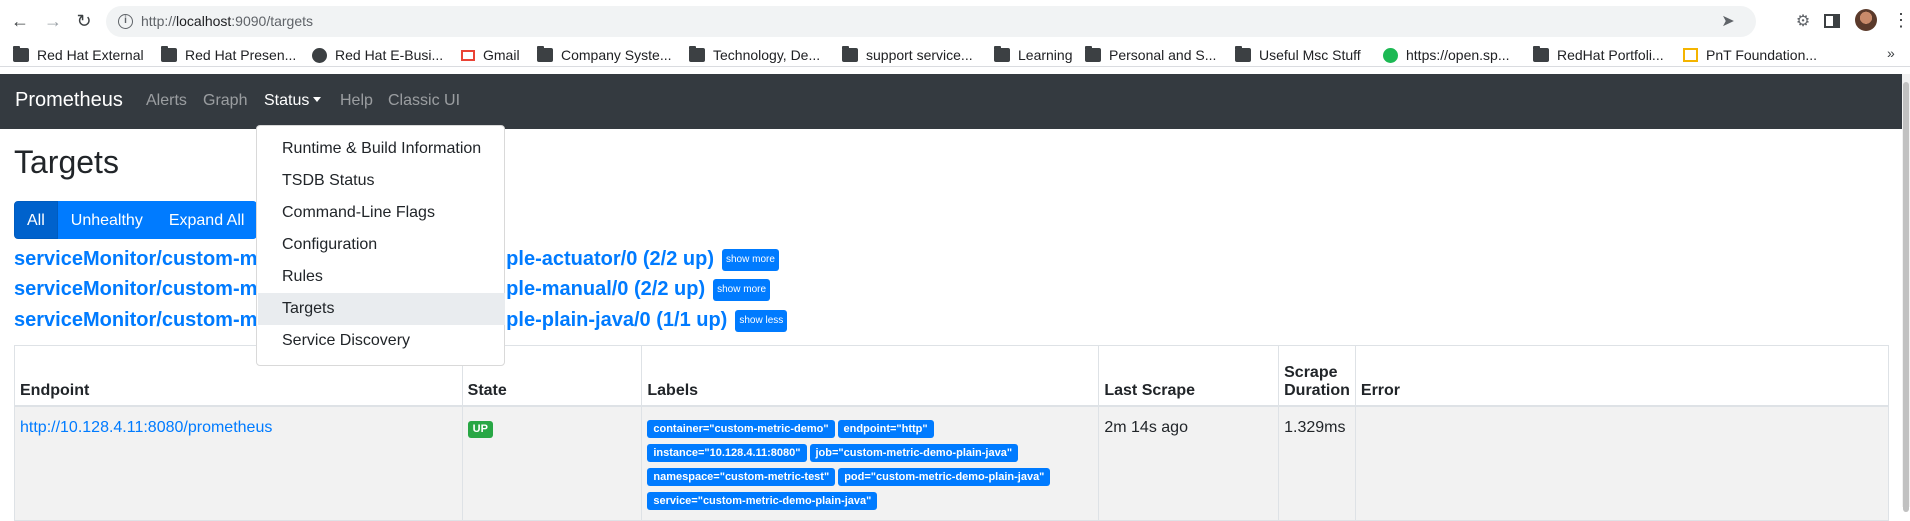 This screenshot has width=1910, height=521. What do you see at coordinates (381, 181) in the screenshot?
I see `menu-item-tsdb-status: TSDB Status` at bounding box center [381, 181].